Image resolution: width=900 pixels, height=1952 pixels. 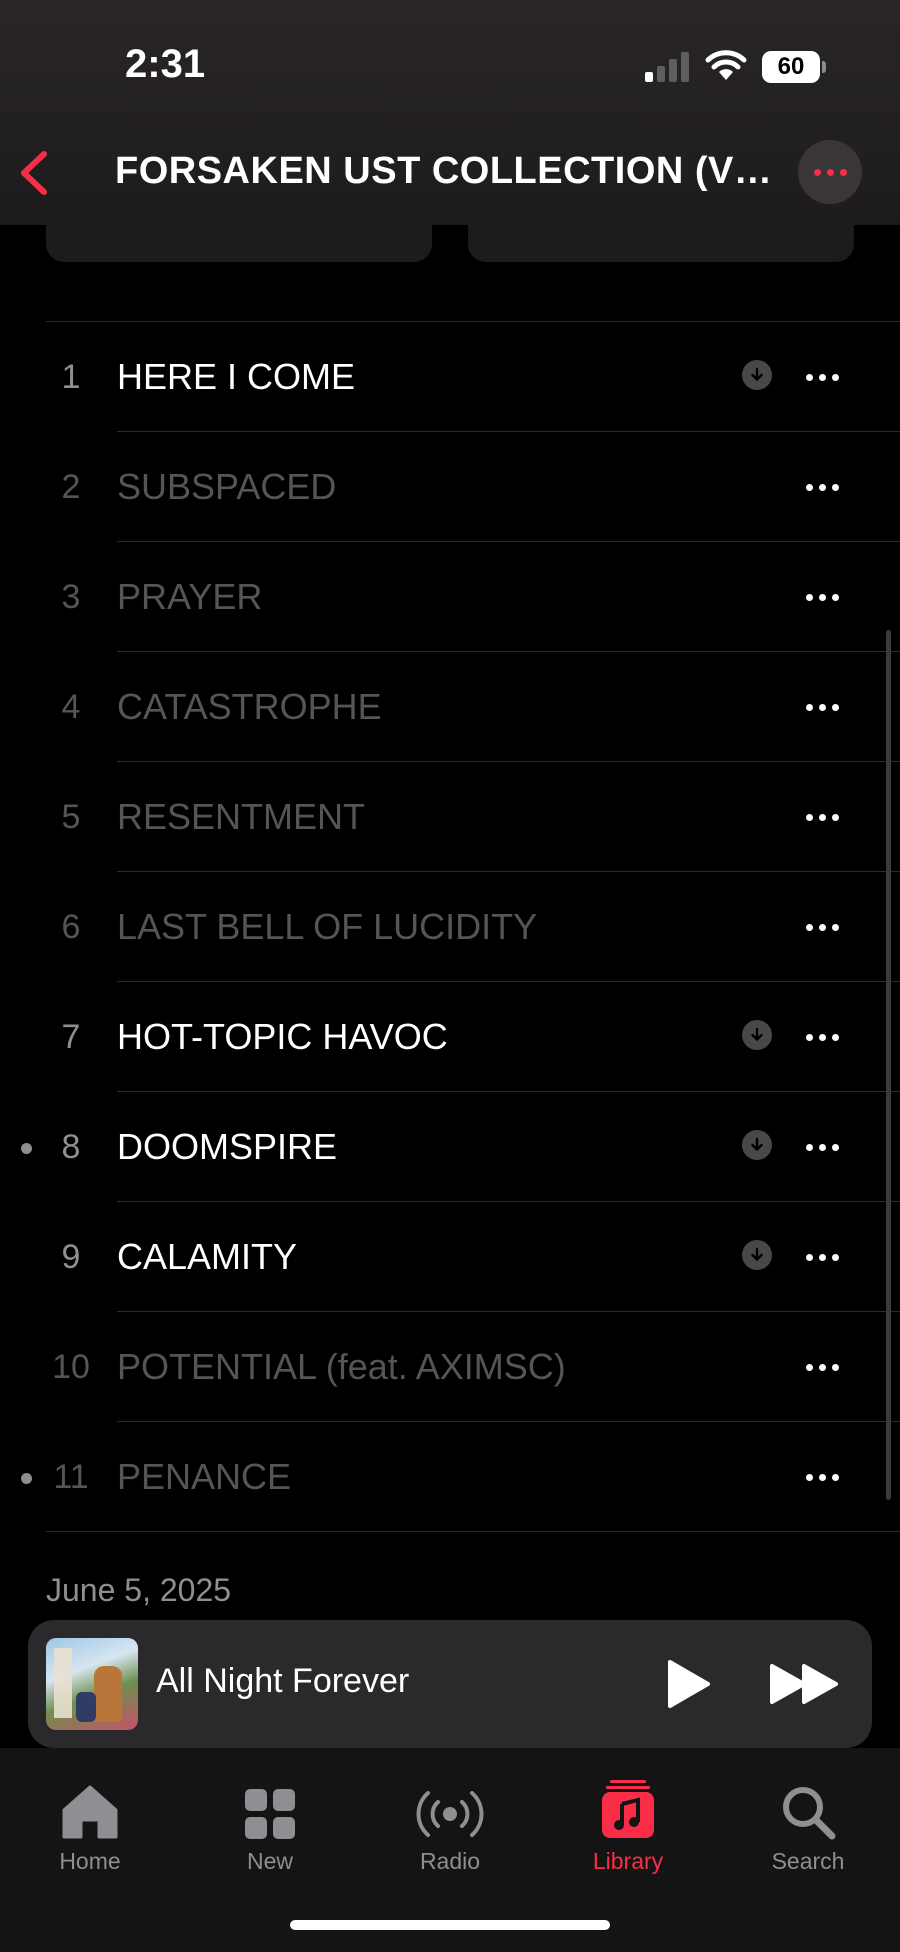 I want to click on track-title: SUBSPACED, so click(x=227, y=486).